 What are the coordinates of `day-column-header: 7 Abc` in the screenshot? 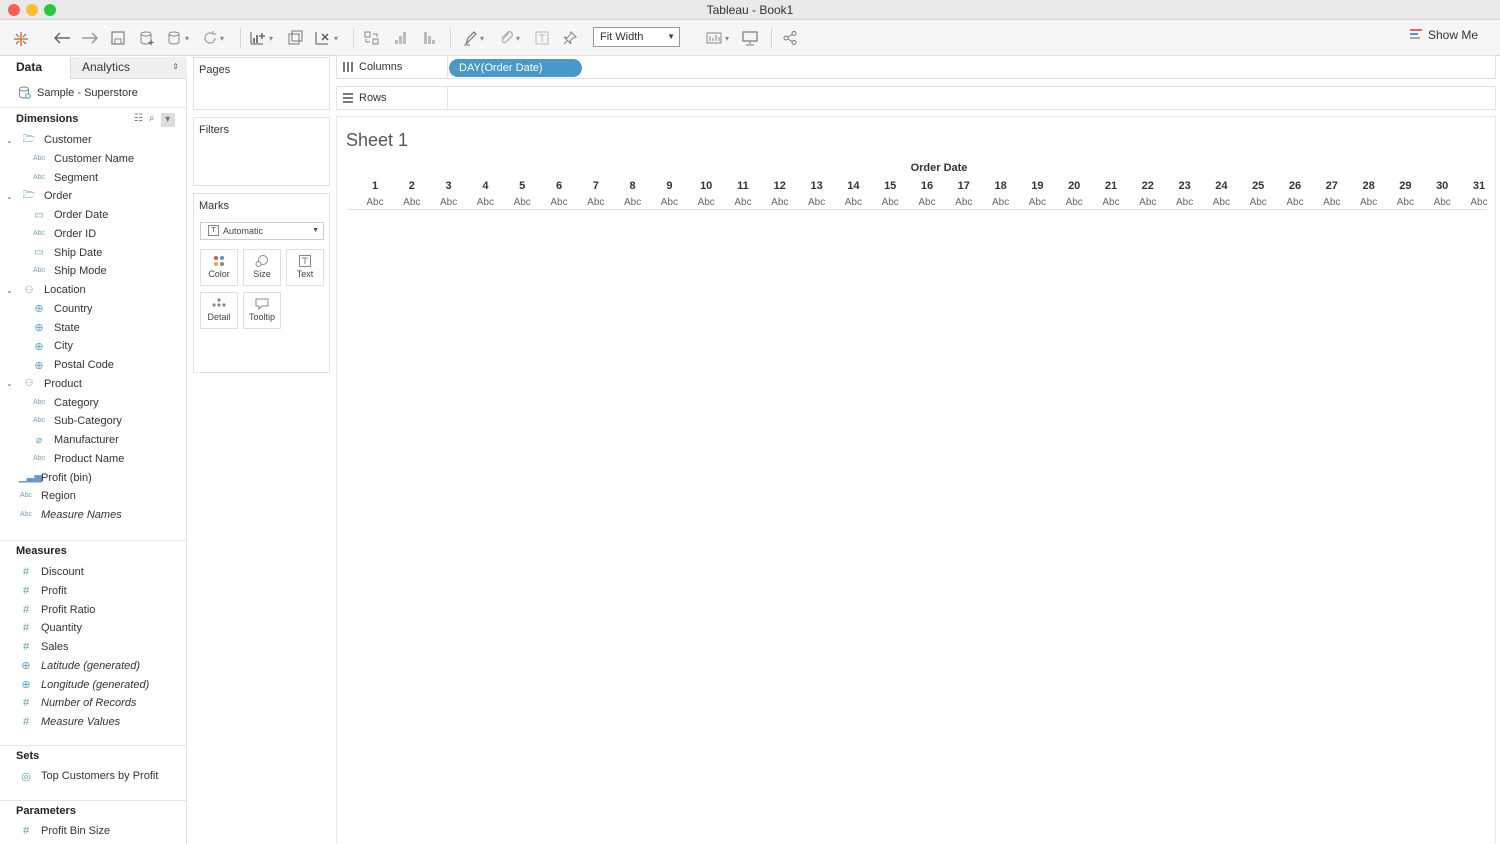 It's located at (596, 195).